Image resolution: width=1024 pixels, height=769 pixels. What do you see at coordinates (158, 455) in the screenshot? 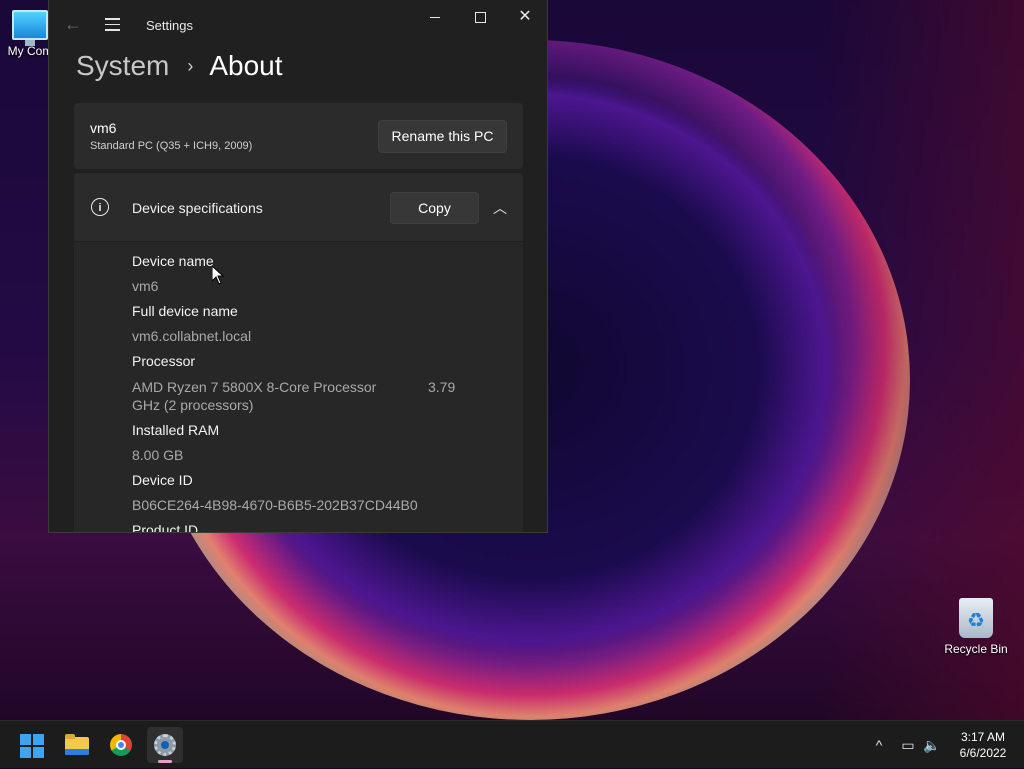
I see `spec-value: 8.00 GB` at bounding box center [158, 455].